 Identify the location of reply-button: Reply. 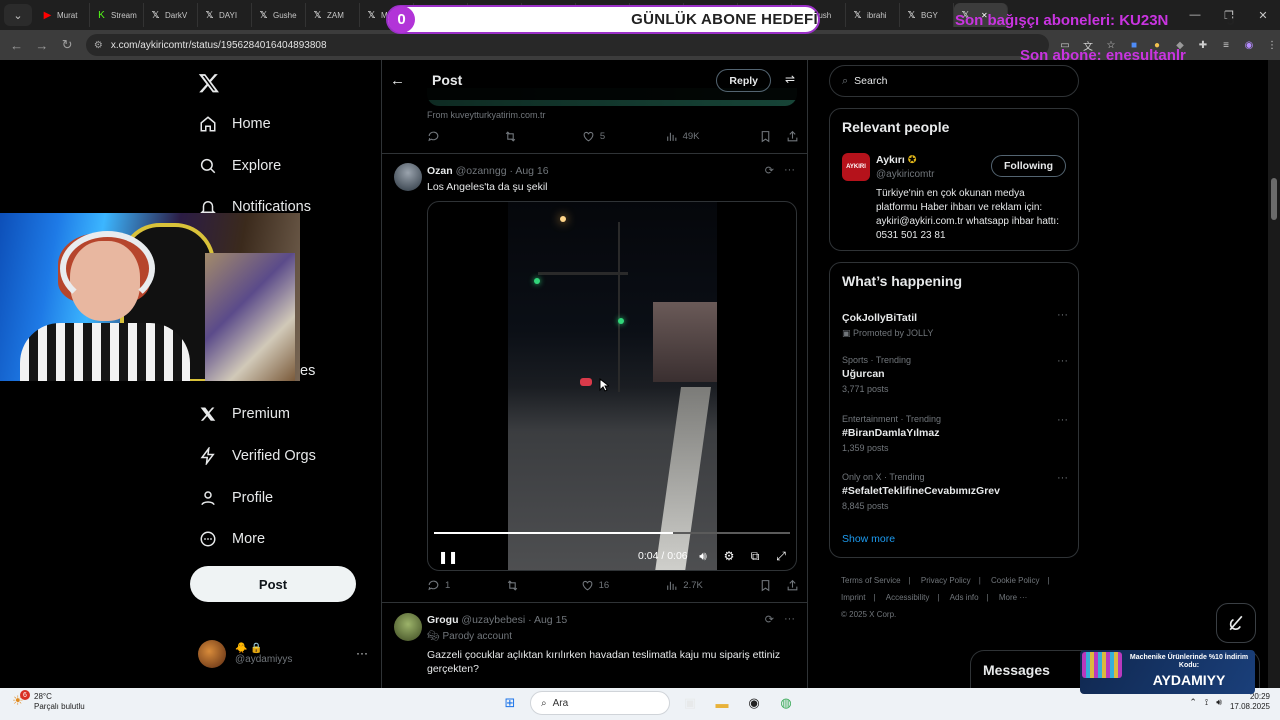
(743, 80).